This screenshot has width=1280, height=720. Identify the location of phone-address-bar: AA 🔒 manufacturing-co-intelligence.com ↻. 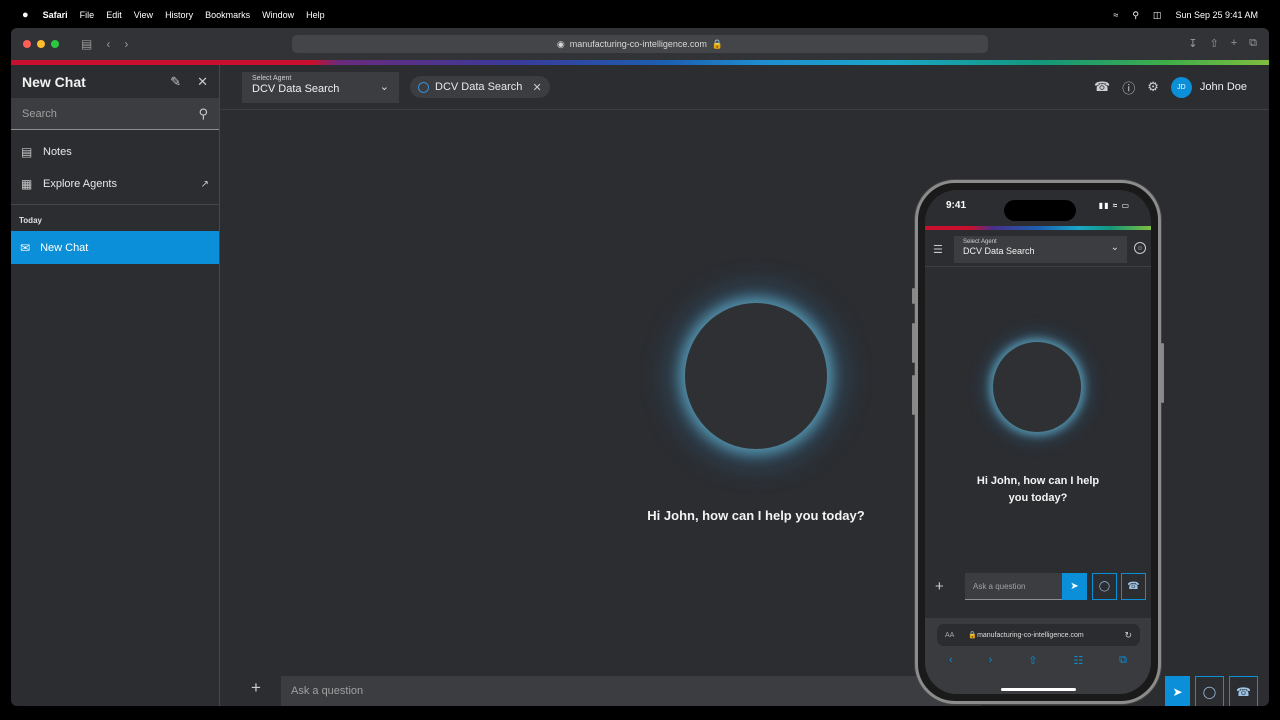
(1038, 635).